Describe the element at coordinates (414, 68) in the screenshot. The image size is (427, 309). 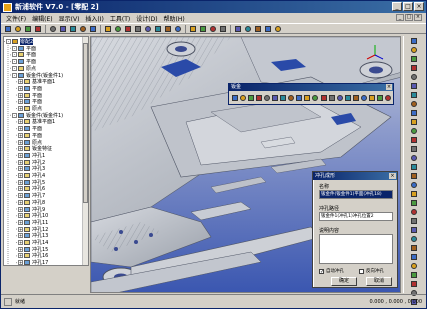
I see `circle-button` at that location.